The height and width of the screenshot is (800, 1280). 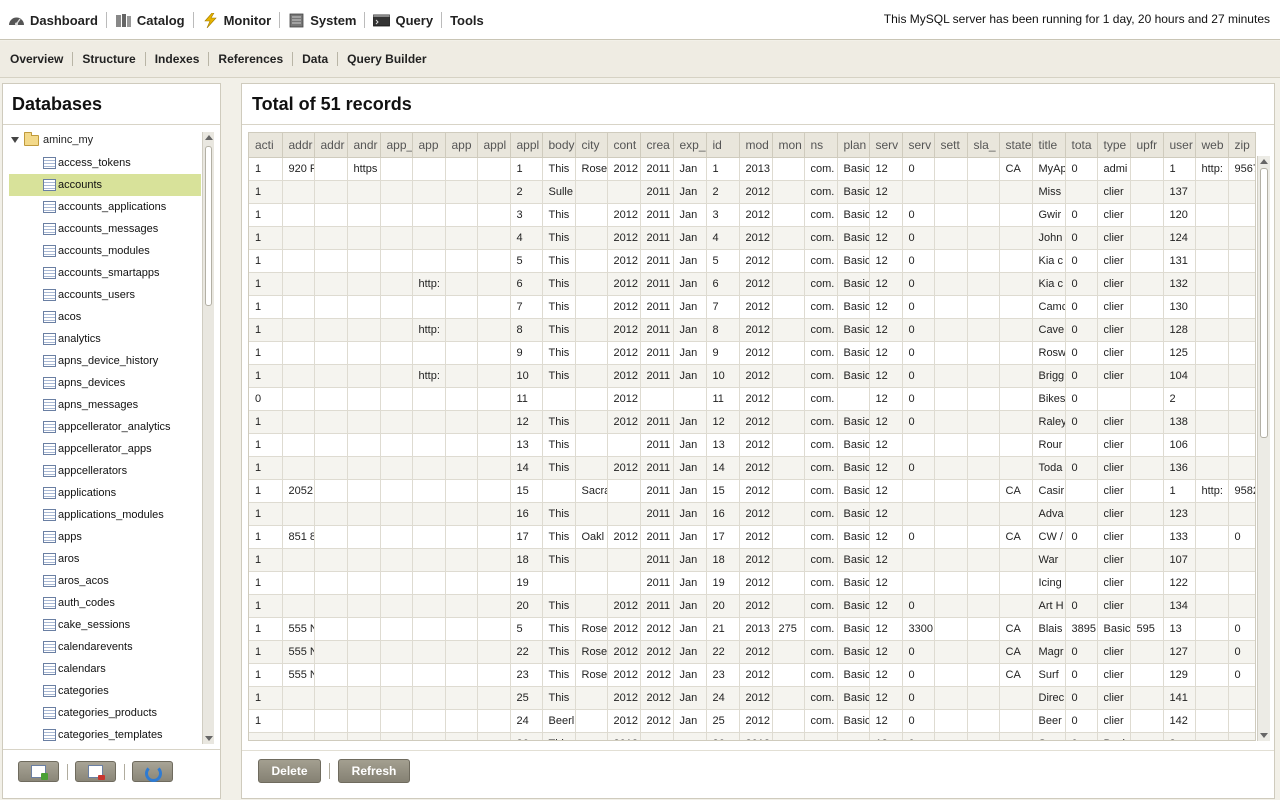 What do you see at coordinates (1049, 145) in the screenshot?
I see `column-header: title` at bounding box center [1049, 145].